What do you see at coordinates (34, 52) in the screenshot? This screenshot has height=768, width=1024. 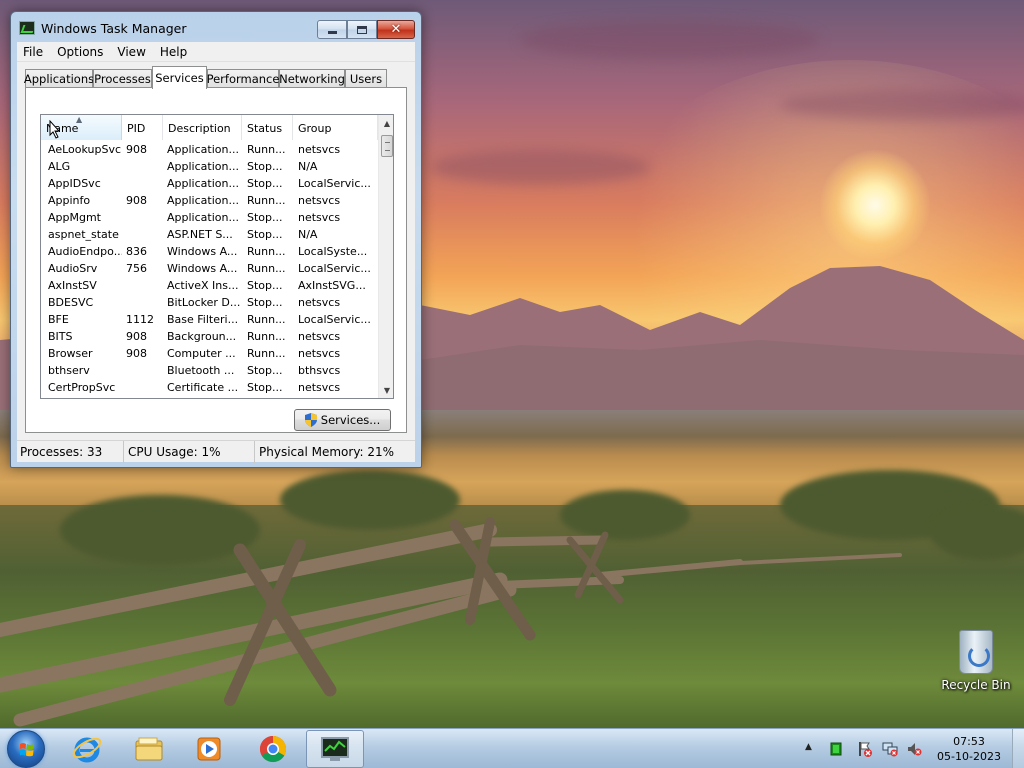 I see `menu-file: File` at bounding box center [34, 52].